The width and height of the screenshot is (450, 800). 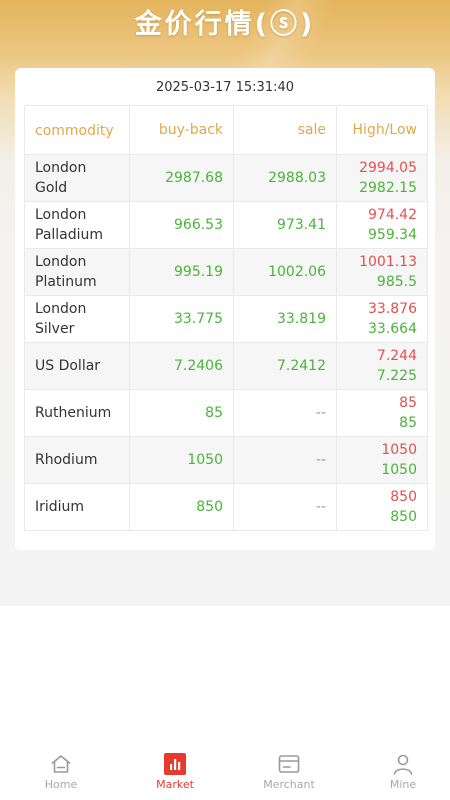 What do you see at coordinates (77, 413) in the screenshot?
I see `commodity-name: Ruthenium` at bounding box center [77, 413].